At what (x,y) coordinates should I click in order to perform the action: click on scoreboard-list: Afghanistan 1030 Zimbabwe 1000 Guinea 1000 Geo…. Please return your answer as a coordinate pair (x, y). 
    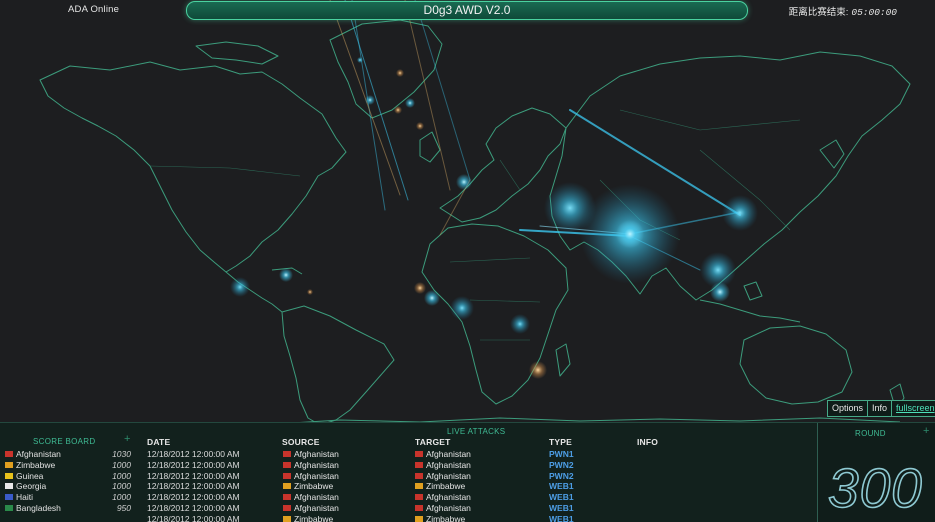
    Looking at the image, I should click on (68, 481).